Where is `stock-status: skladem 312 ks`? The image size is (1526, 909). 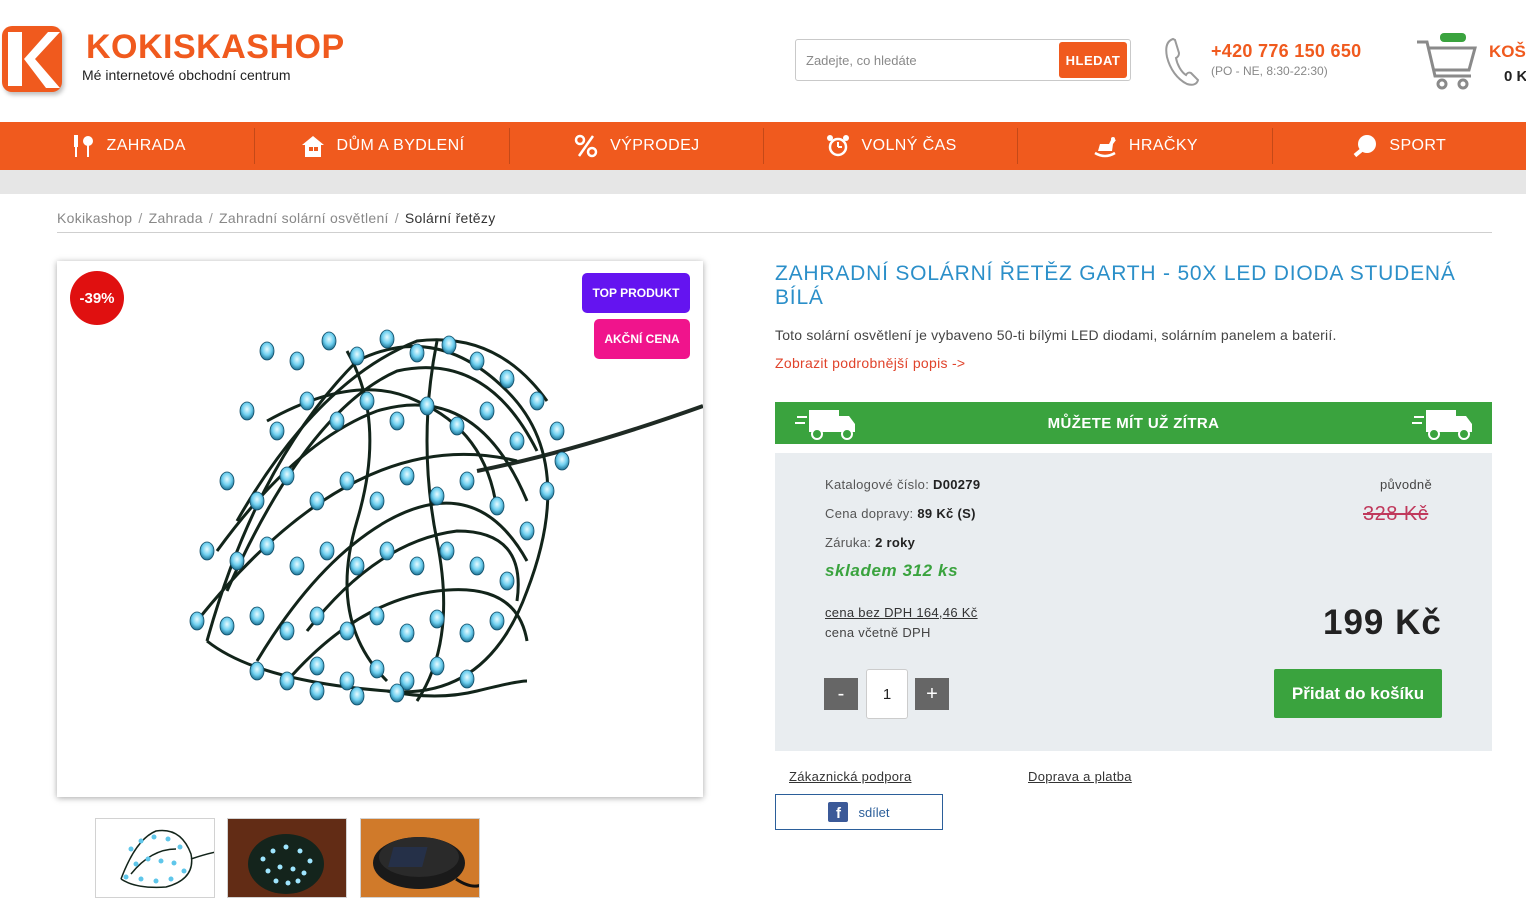
stock-status: skladem 312 ks is located at coordinates (892, 570).